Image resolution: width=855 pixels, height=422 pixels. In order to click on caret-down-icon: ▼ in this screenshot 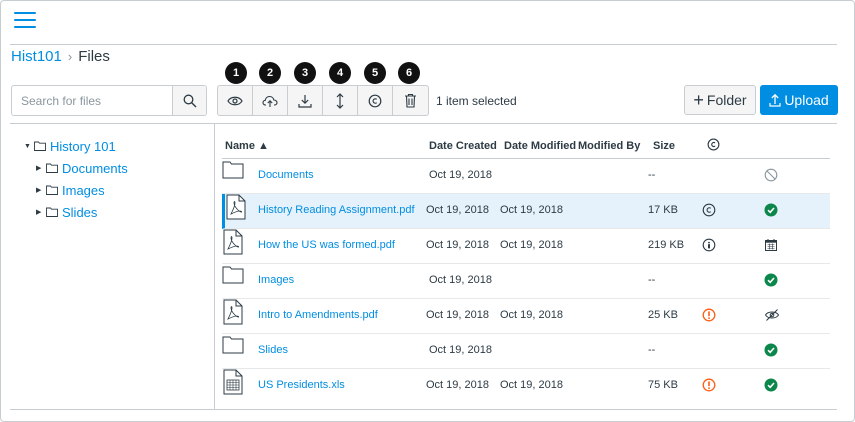, I will do `click(28, 146)`.